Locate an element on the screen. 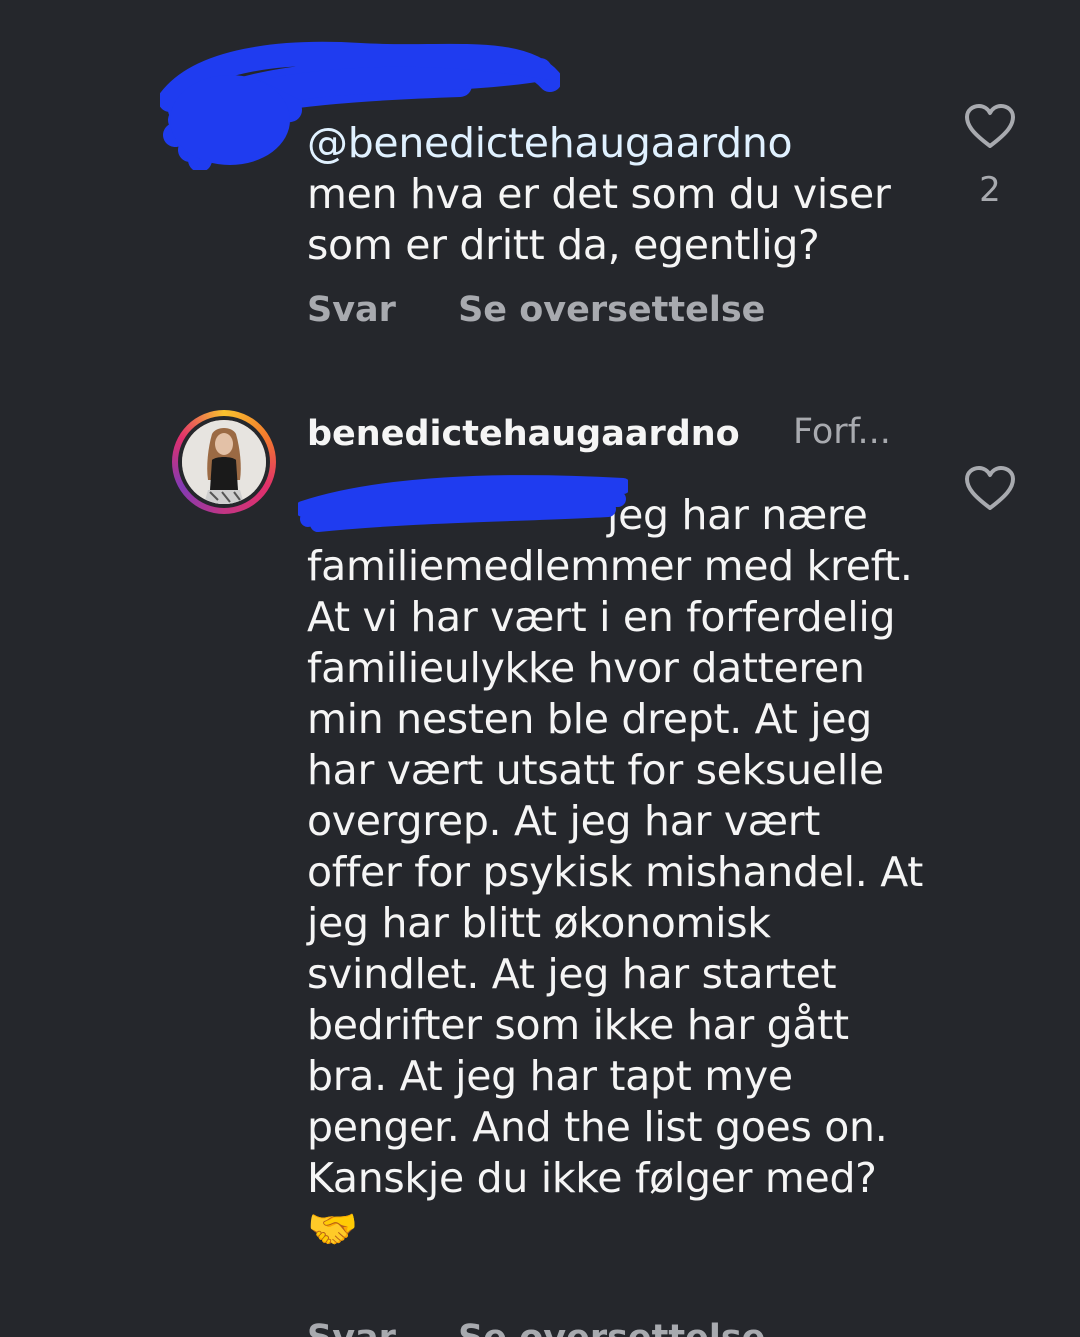  comment-1-actions: Svar Se oversettelse is located at coordinates (561, 310).